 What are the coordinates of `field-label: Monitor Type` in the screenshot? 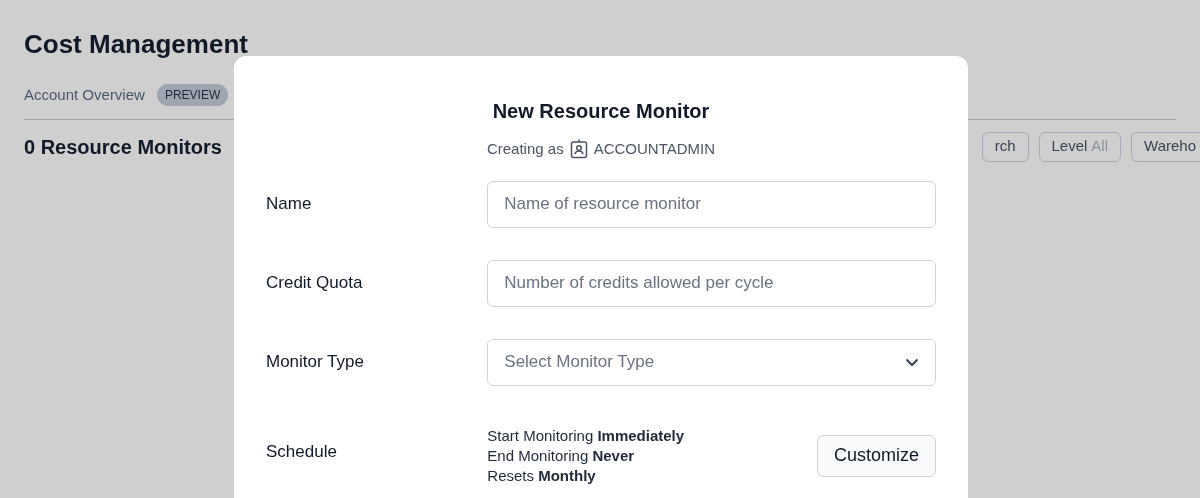 It's located at (315, 362).